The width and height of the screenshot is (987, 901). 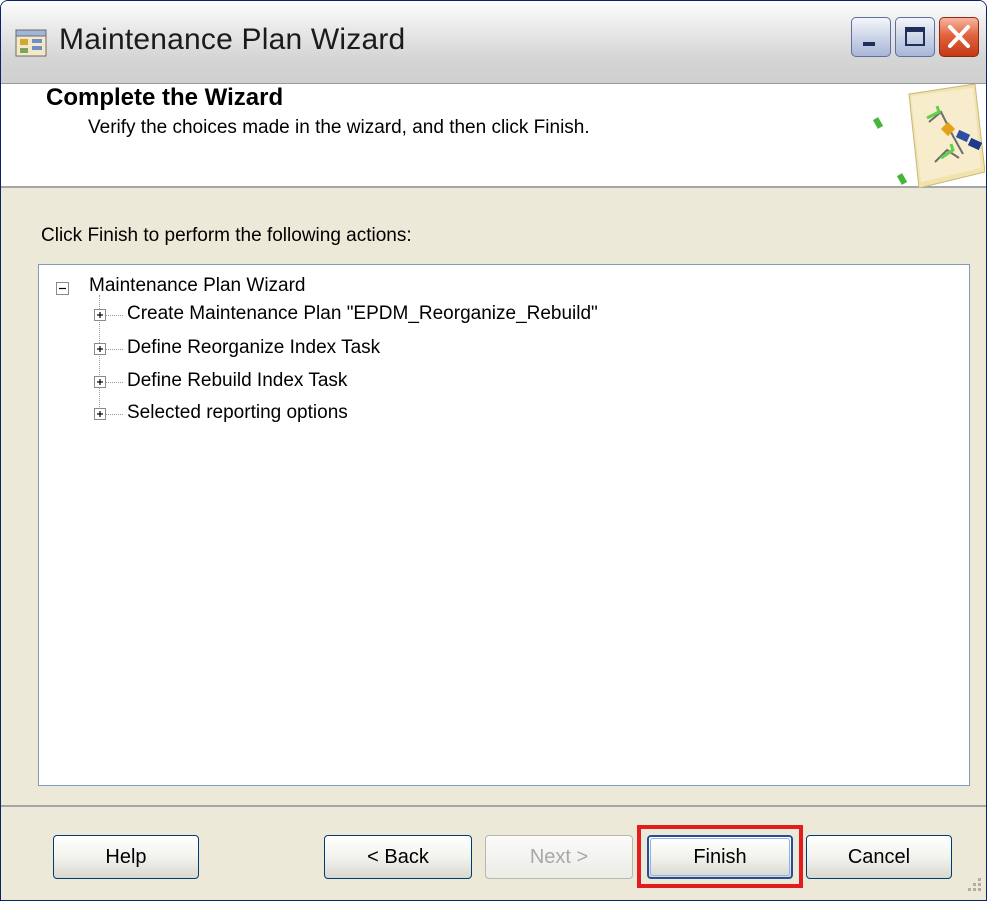 I want to click on cancel-button: Cancel, so click(x=879, y=857).